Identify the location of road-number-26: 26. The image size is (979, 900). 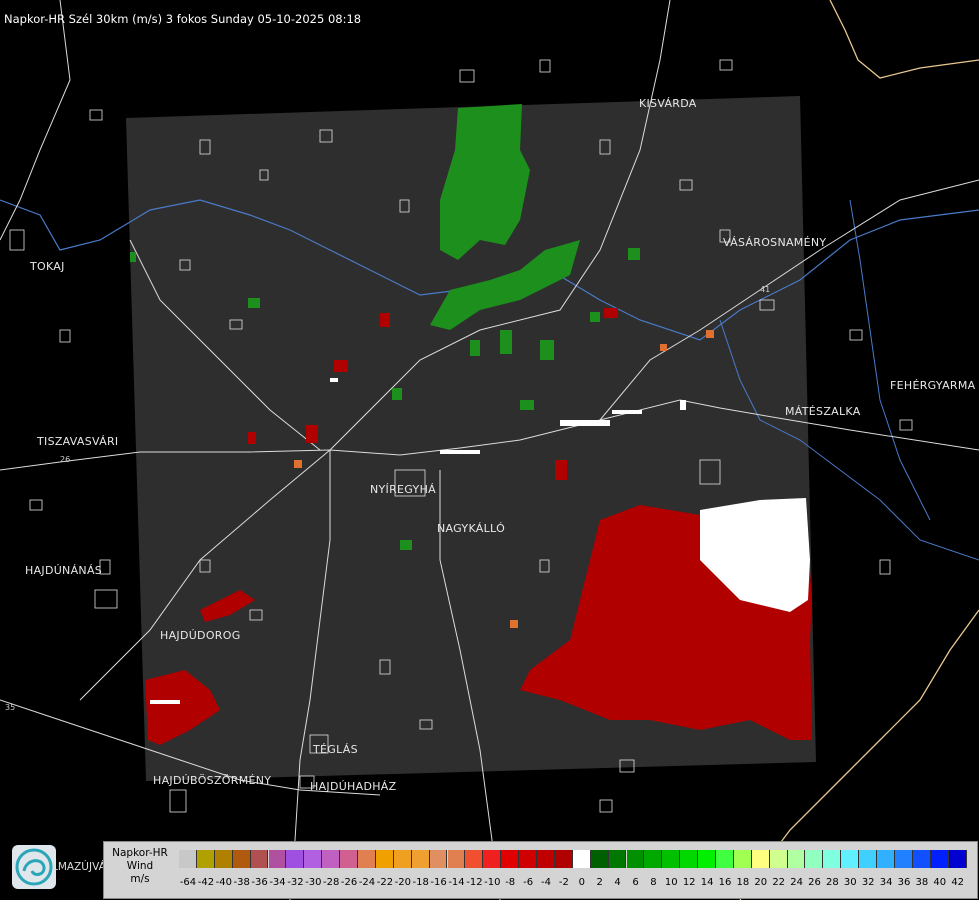
(65, 459).